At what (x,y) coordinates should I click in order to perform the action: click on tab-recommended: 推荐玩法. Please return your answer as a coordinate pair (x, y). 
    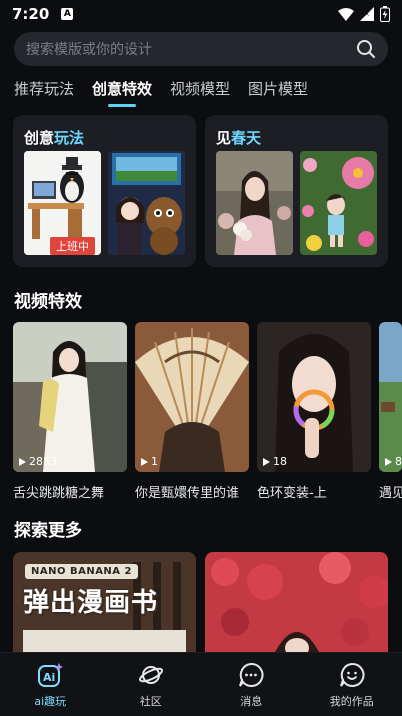
    Looking at the image, I should click on (44, 92).